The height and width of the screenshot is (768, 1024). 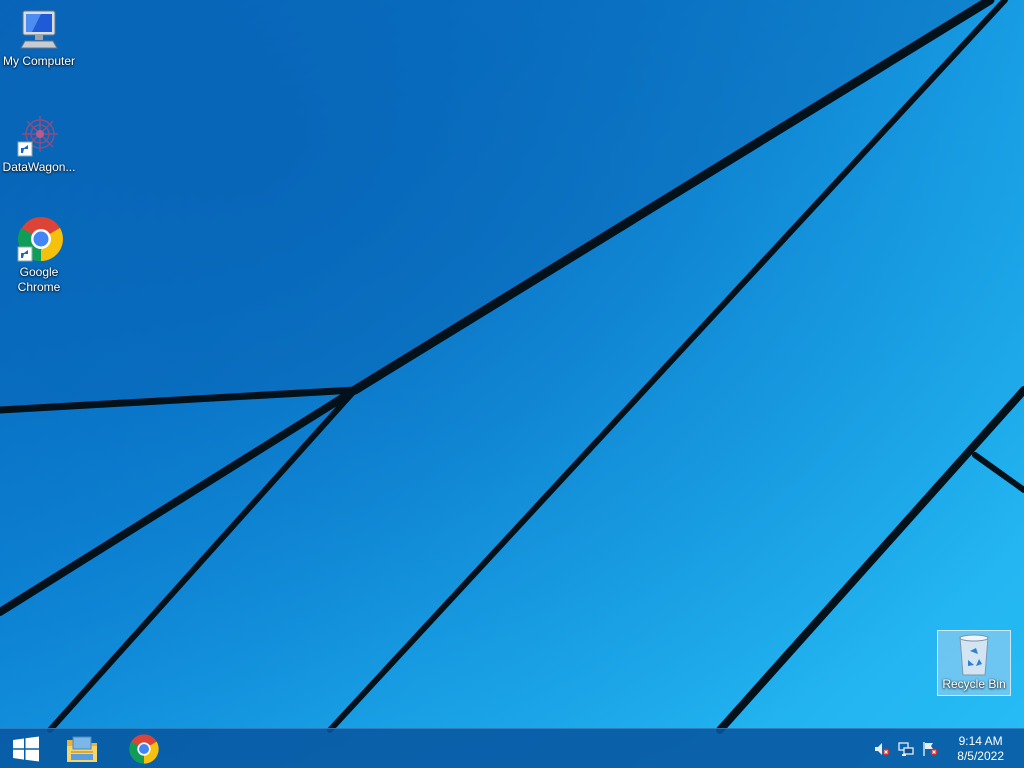 What do you see at coordinates (512, 748) in the screenshot?
I see `taskbar: 9:14 AM 8/5/2022` at bounding box center [512, 748].